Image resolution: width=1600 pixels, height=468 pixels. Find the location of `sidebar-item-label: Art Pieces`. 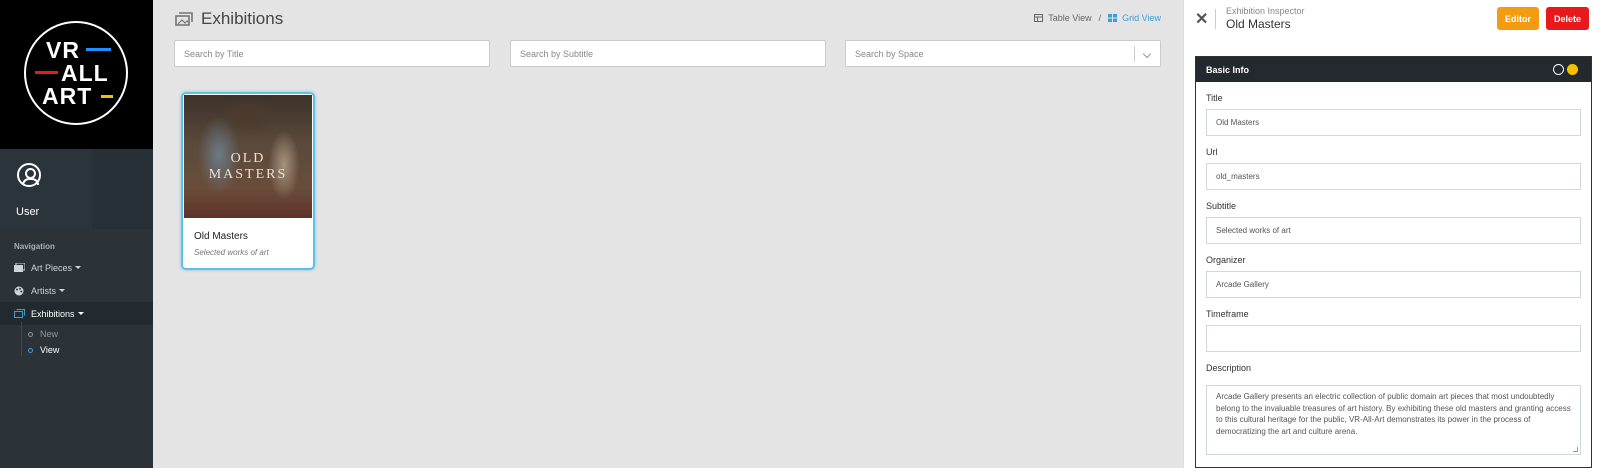

sidebar-item-label: Art Pieces is located at coordinates (52, 267).